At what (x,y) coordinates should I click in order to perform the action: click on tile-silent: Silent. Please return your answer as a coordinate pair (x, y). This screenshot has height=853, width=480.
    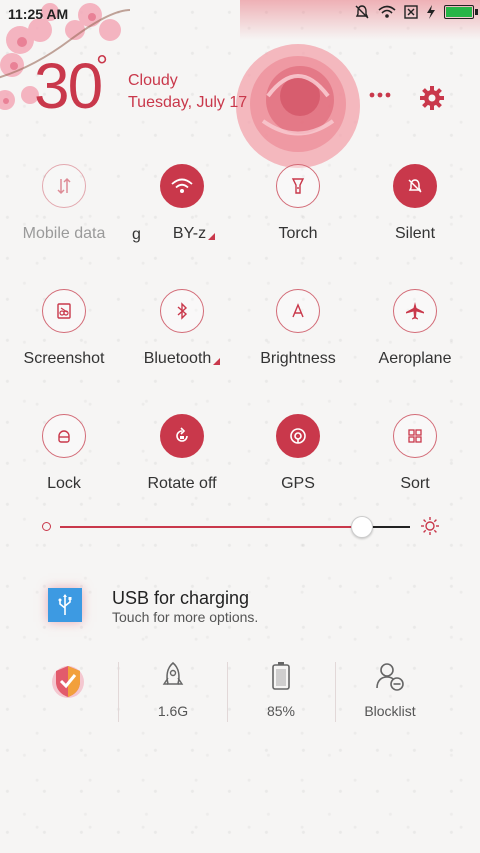
    Looking at the image, I should click on (415, 203).